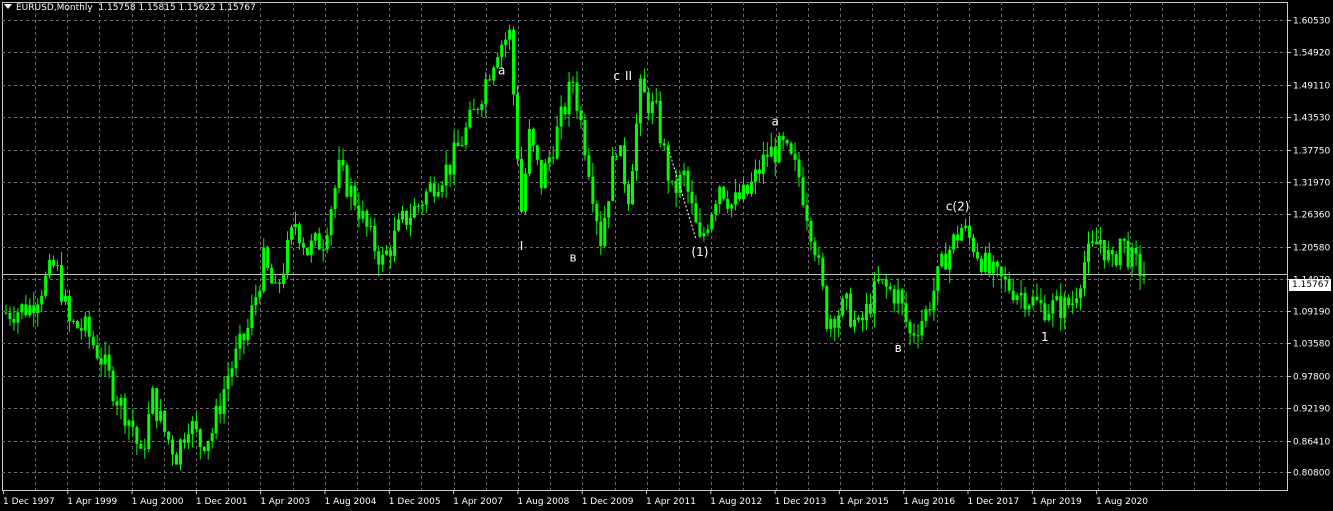  Describe the element at coordinates (1311, 410) in the screenshot. I see `y-tick-label: 0.92190` at that location.